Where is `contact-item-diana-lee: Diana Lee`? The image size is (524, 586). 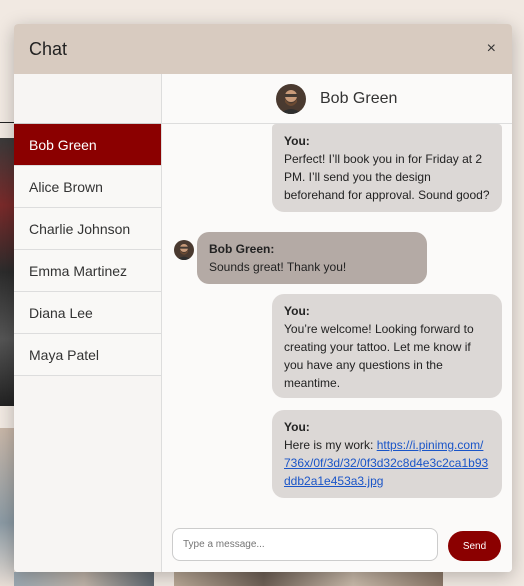 contact-item-diana-lee: Diana Lee is located at coordinates (87, 313).